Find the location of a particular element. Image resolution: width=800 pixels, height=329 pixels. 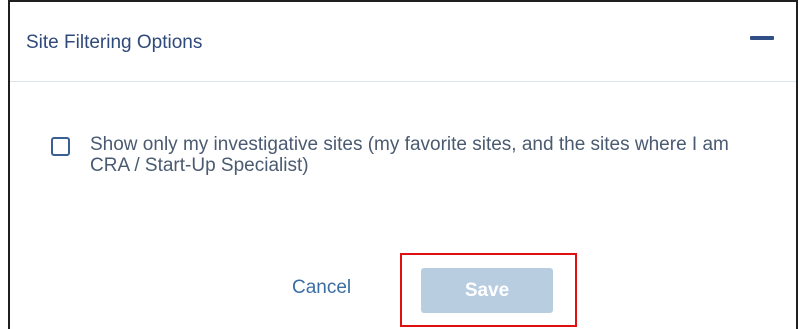

save-button: Save is located at coordinates (487, 290).